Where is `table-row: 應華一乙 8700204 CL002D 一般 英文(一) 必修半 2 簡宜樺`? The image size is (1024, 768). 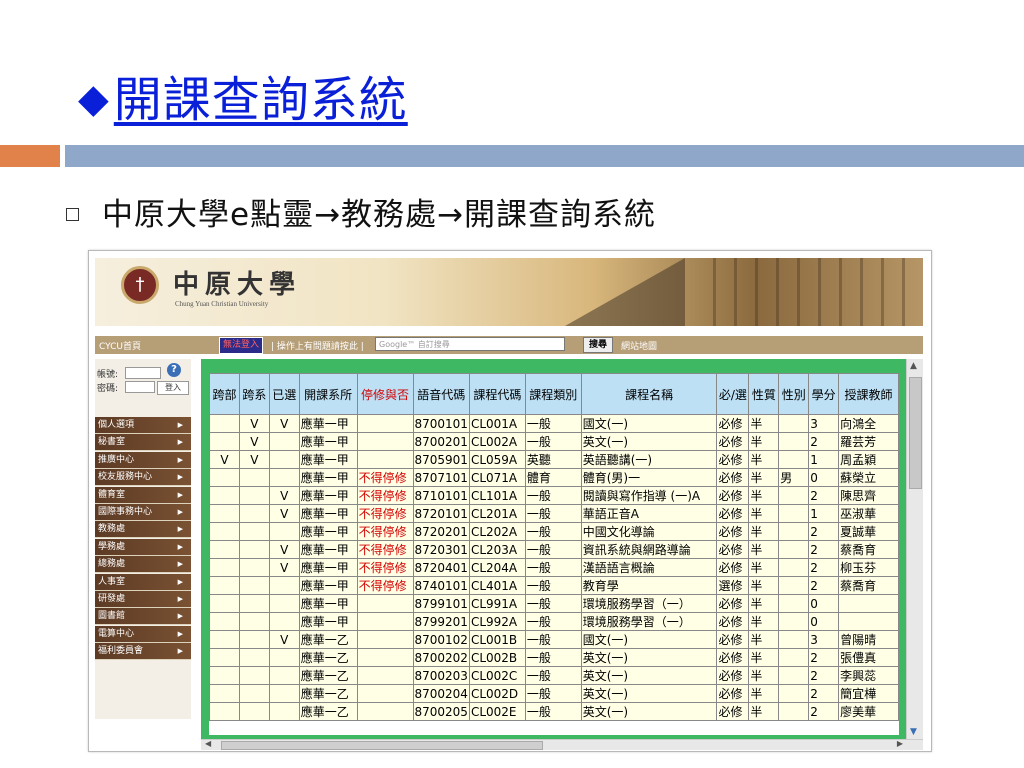 table-row: 應華一乙 8700204 CL002D 一般 英文(一) 必修半 2 簡宜樺 is located at coordinates (554, 693).